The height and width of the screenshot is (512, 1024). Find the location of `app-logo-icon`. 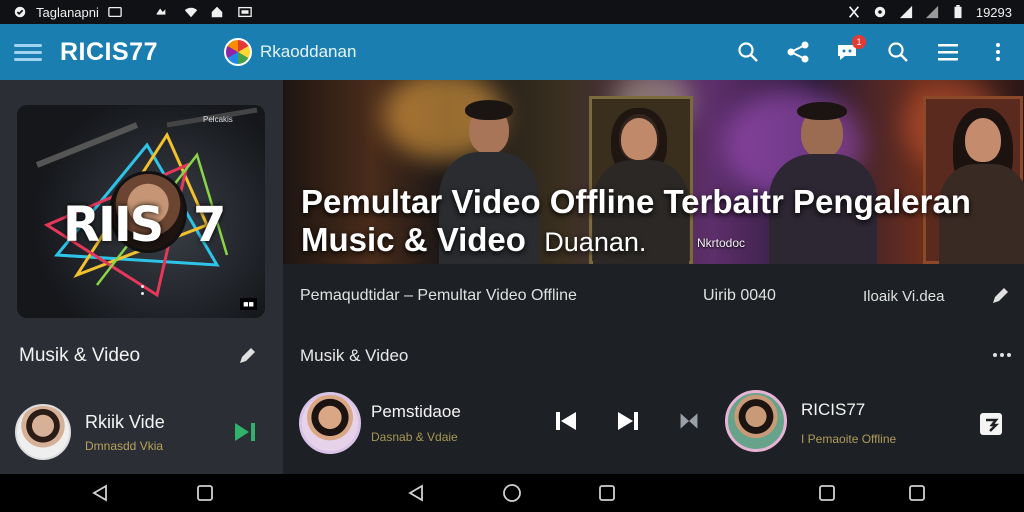

app-logo-icon is located at coordinates (237, 52).